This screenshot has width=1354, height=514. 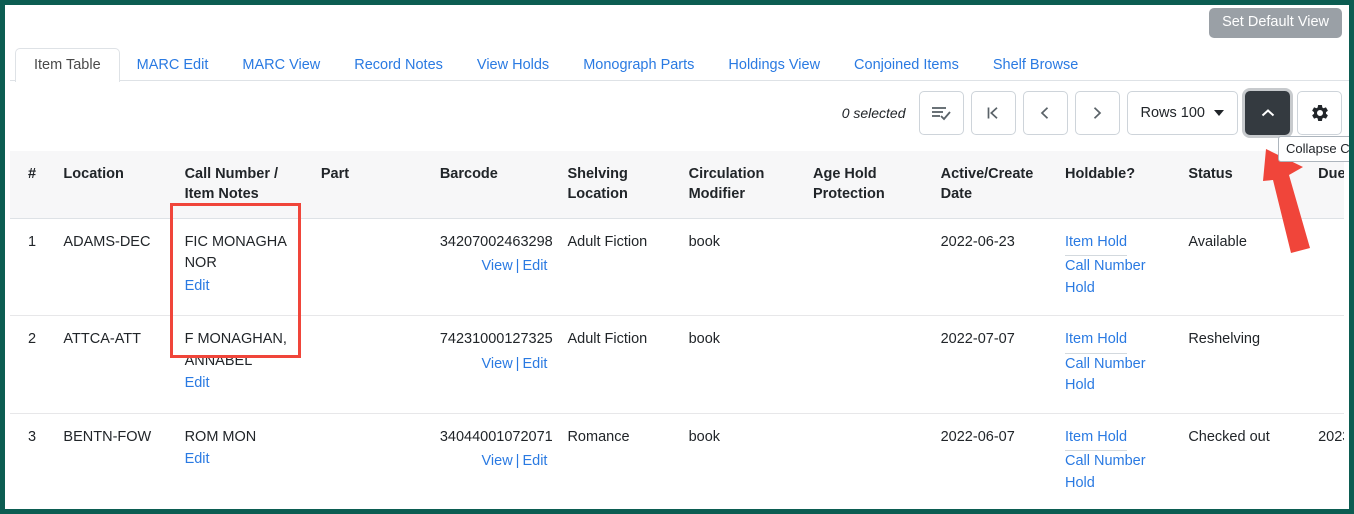 I want to click on tab-item-table: Item Table, so click(x=67, y=64).